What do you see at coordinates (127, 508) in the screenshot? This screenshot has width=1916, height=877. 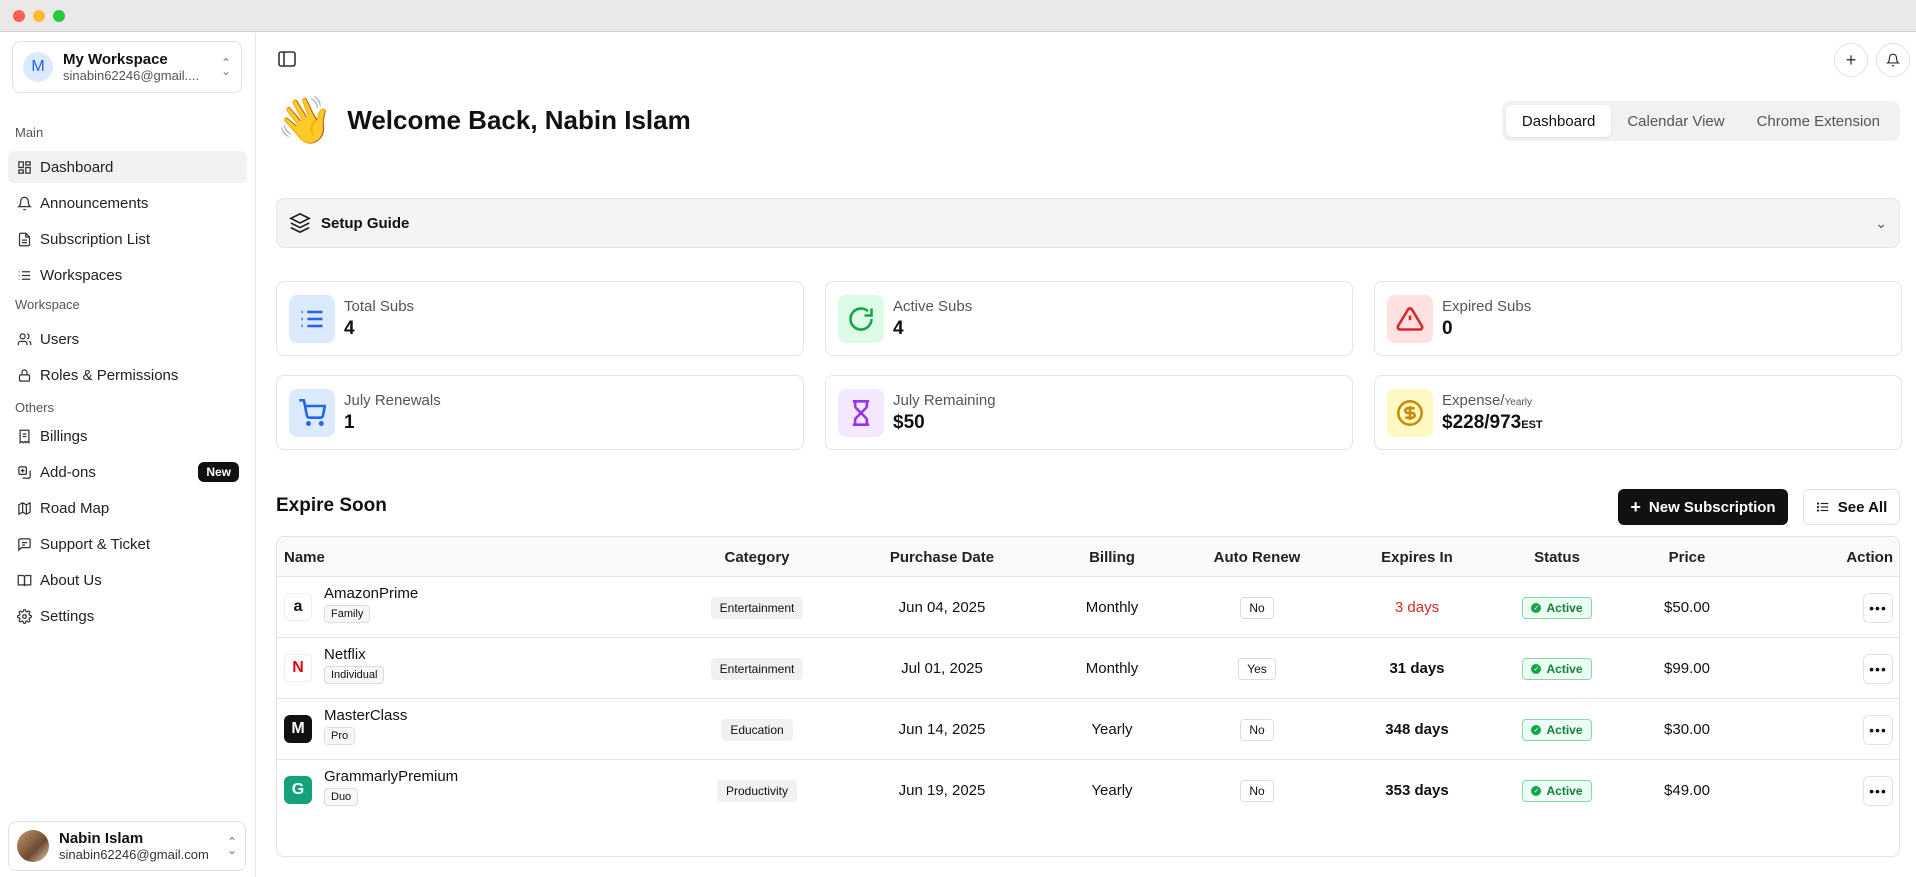 I see `sidebar-item-road-map: Road Map` at bounding box center [127, 508].